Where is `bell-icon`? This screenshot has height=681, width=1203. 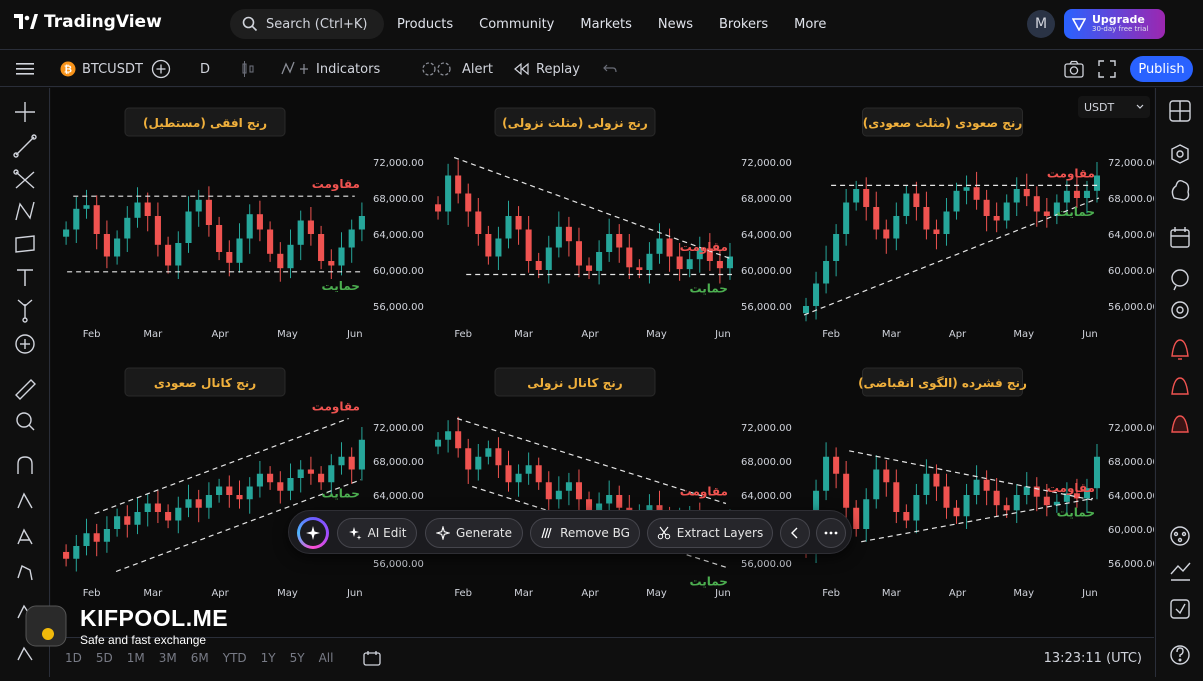 bell-icon is located at coordinates (1180, 424).